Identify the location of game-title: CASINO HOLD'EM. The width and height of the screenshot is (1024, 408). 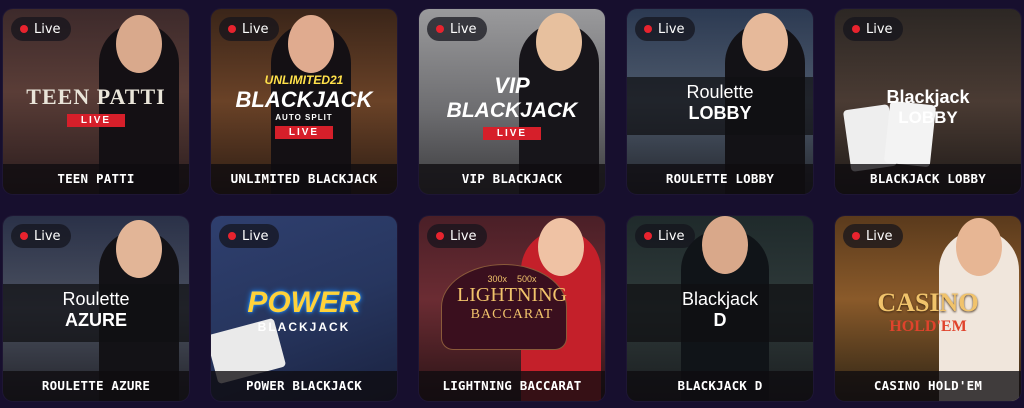
(928, 386).